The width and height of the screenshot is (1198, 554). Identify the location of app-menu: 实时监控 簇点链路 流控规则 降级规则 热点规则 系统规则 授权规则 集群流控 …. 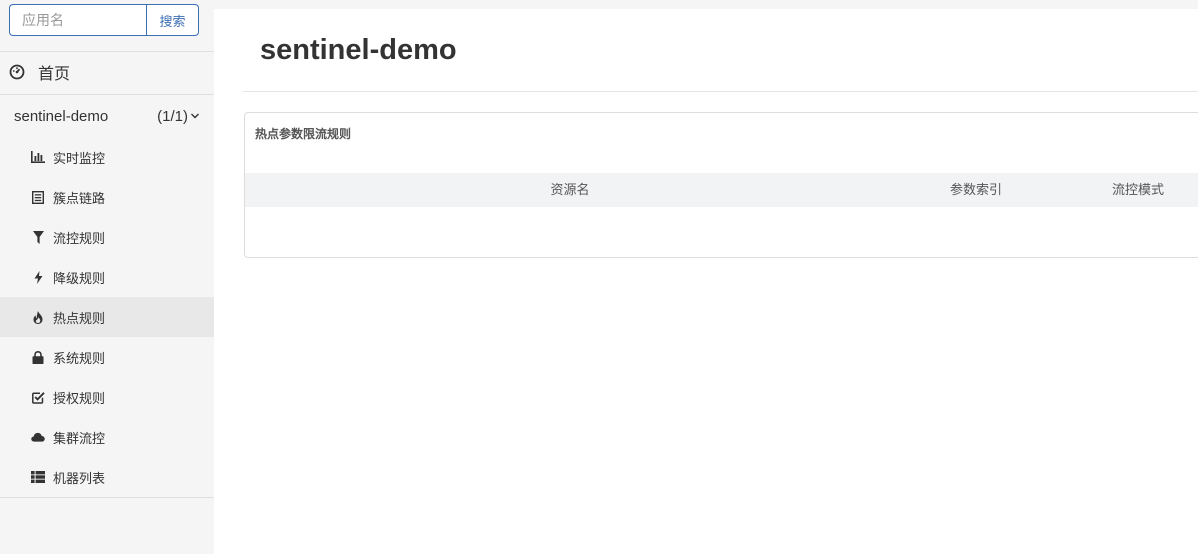
(107, 317).